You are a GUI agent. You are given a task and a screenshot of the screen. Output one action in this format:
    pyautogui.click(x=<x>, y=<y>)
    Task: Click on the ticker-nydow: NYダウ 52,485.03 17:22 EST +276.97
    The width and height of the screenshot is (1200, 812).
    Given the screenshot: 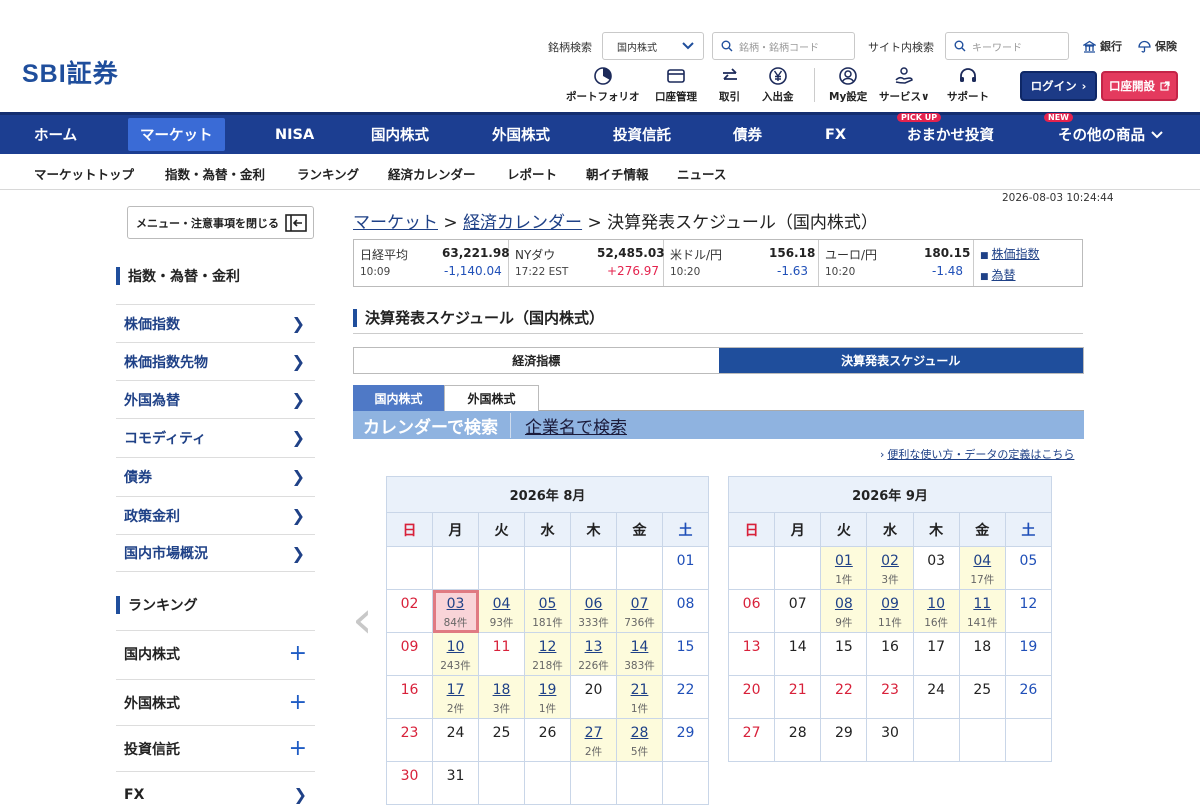 What is the action you would take?
    pyautogui.click(x=587, y=263)
    